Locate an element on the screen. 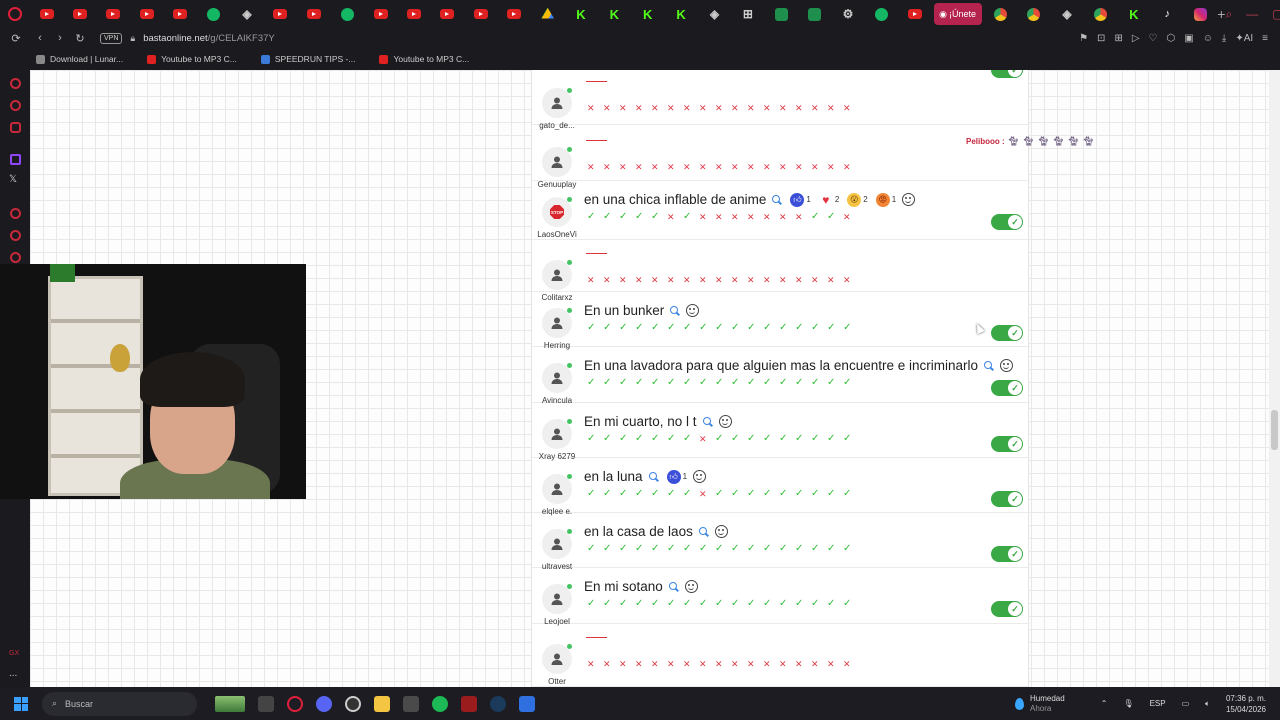 This screenshot has height=720, width=1280. chevron-up-icon: ⌃ is located at coordinates (1104, 703).